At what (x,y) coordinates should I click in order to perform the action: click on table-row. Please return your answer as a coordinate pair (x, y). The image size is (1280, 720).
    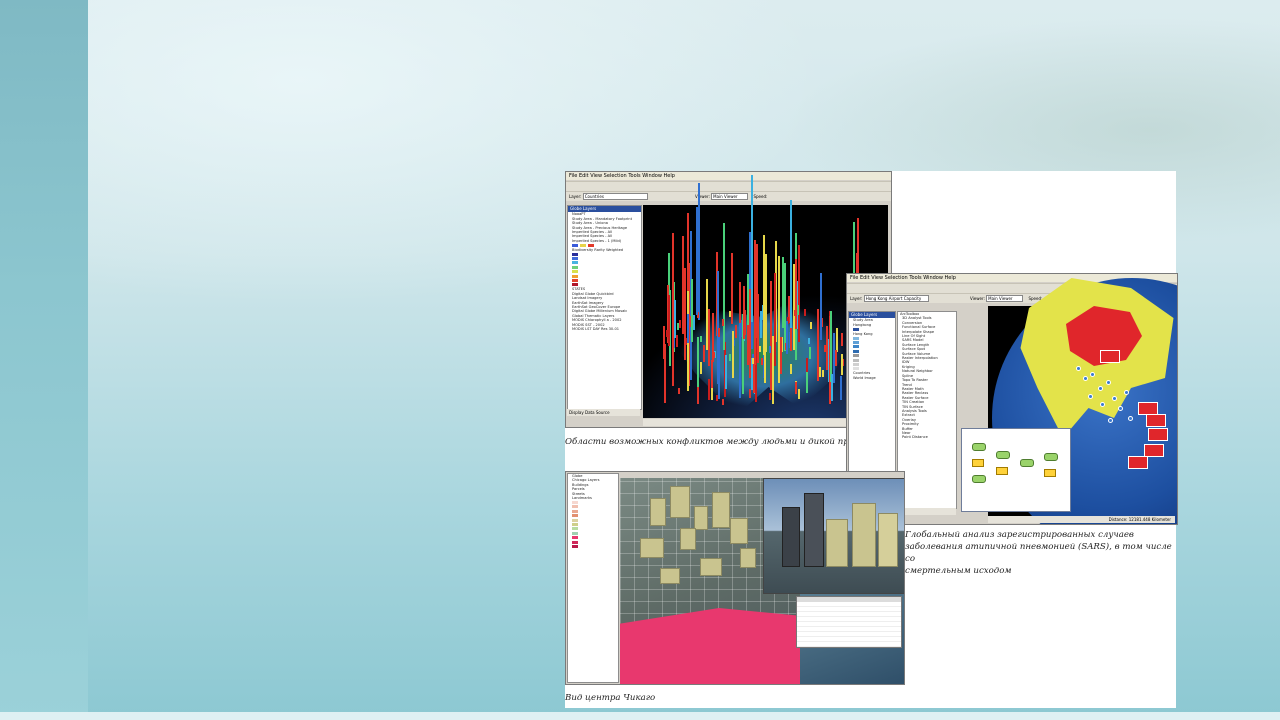
    Looking at the image, I should click on (849, 644).